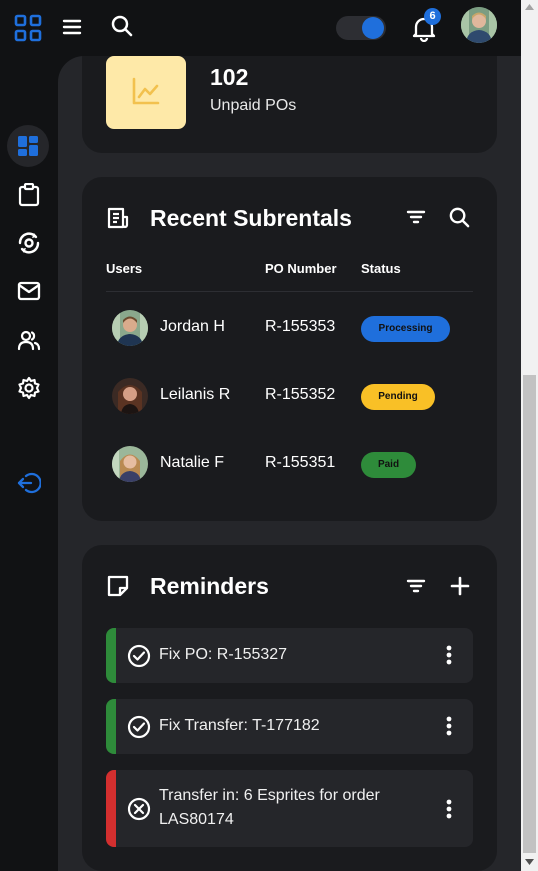 This screenshot has height=871, width=538. Describe the element at coordinates (28, 28) in the screenshot. I see `apps-grid-icon` at that location.